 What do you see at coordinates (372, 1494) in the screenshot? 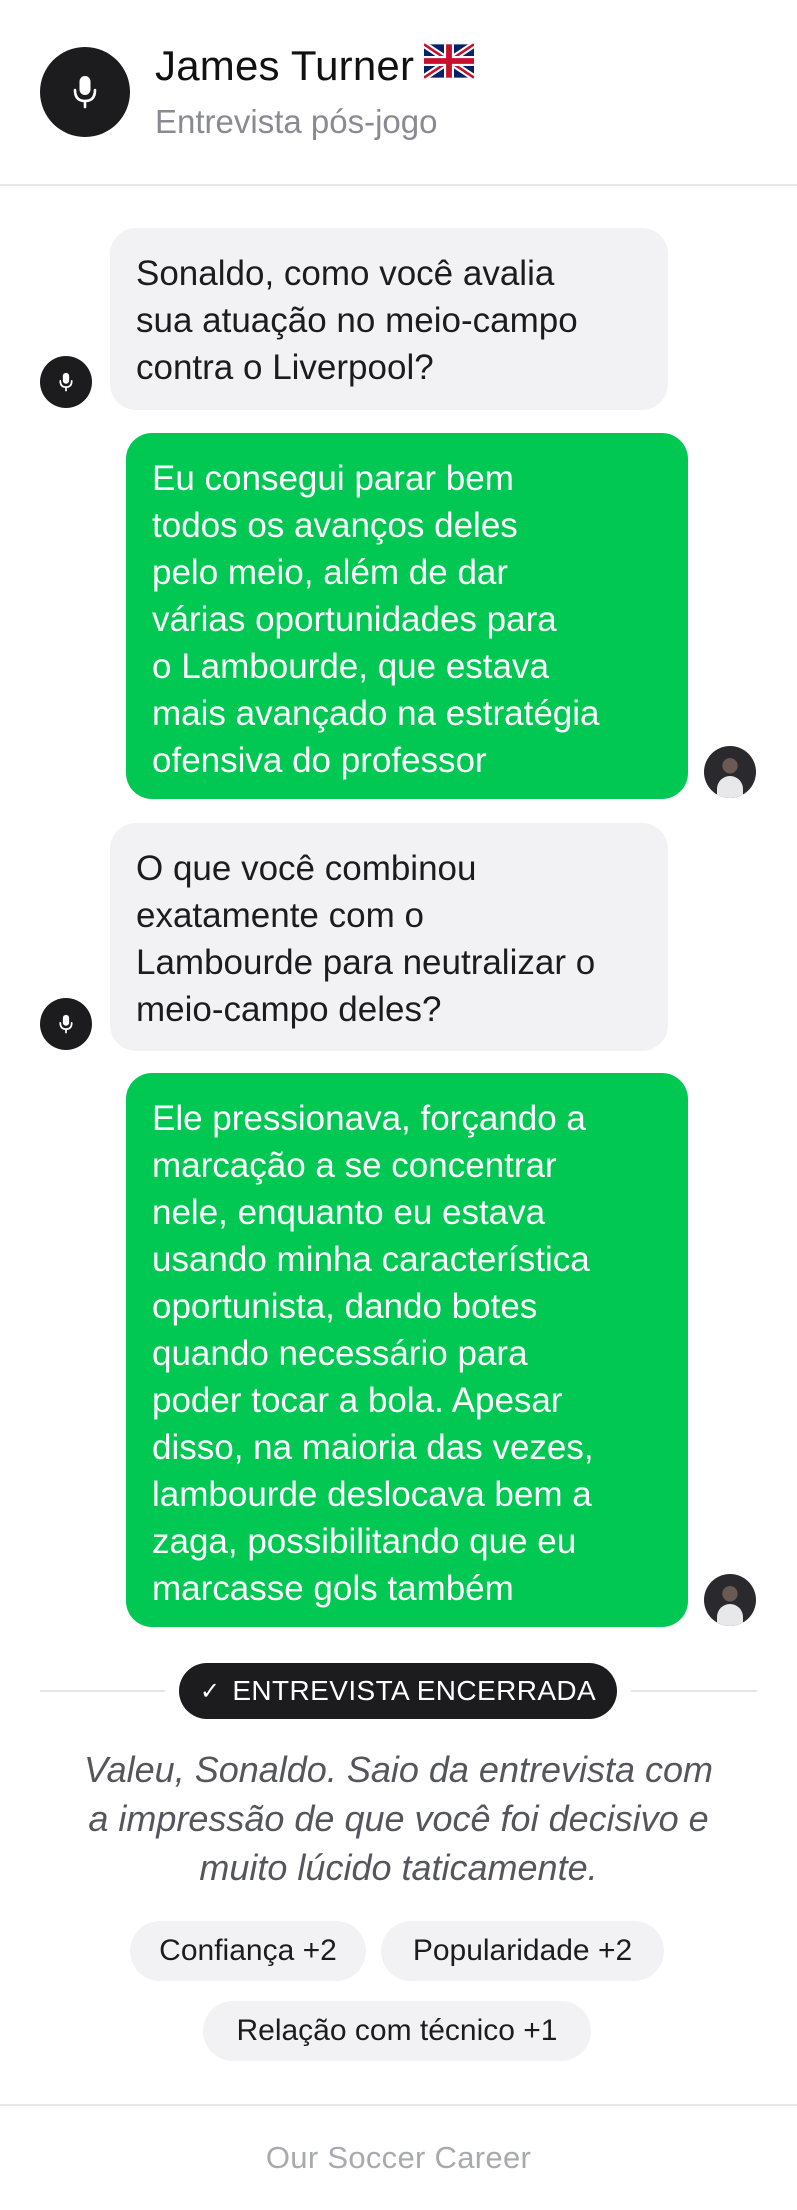
I see `message-line: lambourde deslocava bem a` at bounding box center [372, 1494].